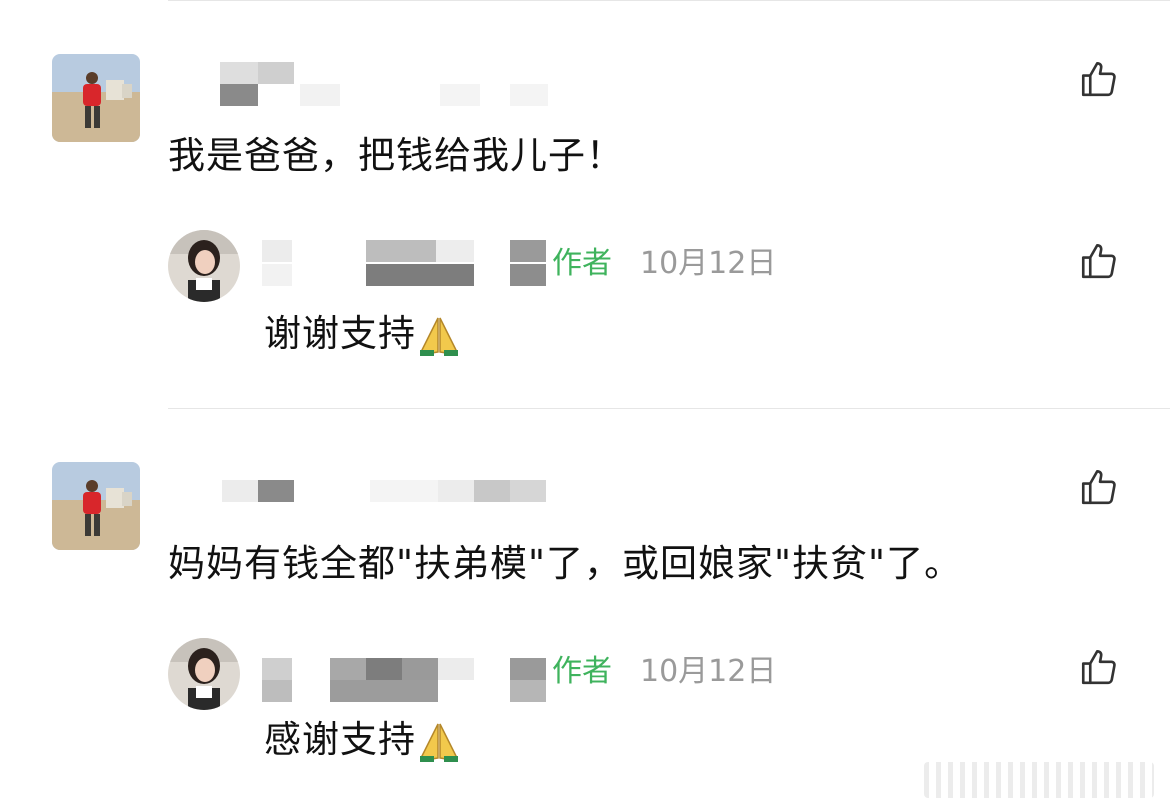 Image resolution: width=1170 pixels, height=808 pixels. Describe the element at coordinates (1039, 780) in the screenshot. I see `watermark` at that location.